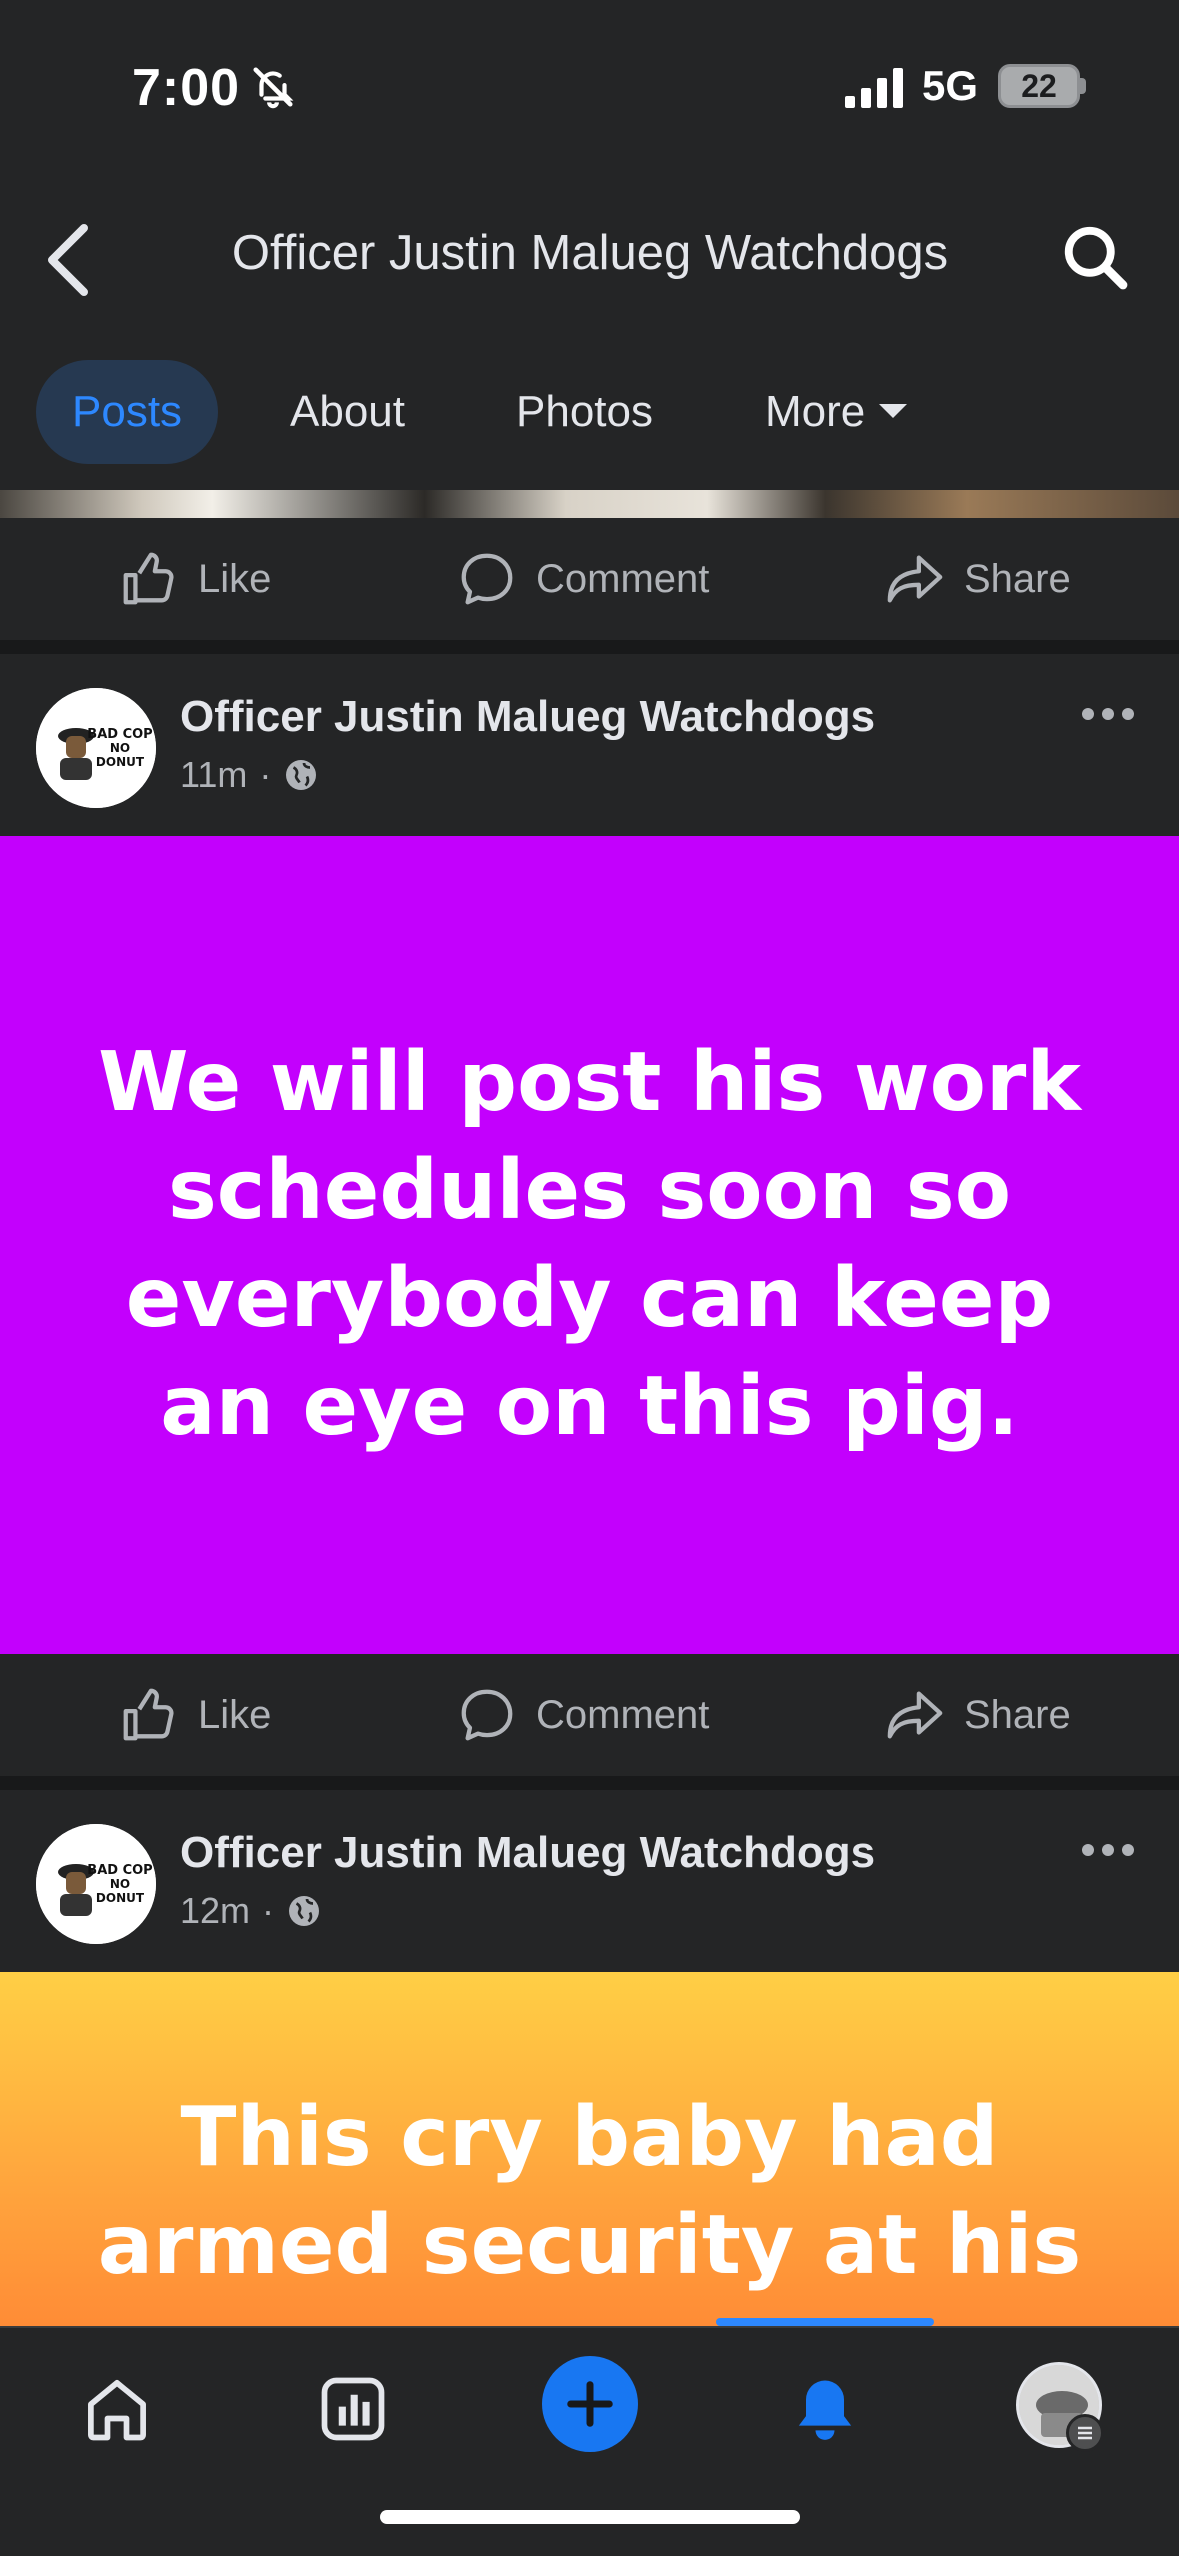 The width and height of the screenshot is (1179, 2556). Describe the element at coordinates (590, 2517) in the screenshot. I see `home-indicator` at that location.